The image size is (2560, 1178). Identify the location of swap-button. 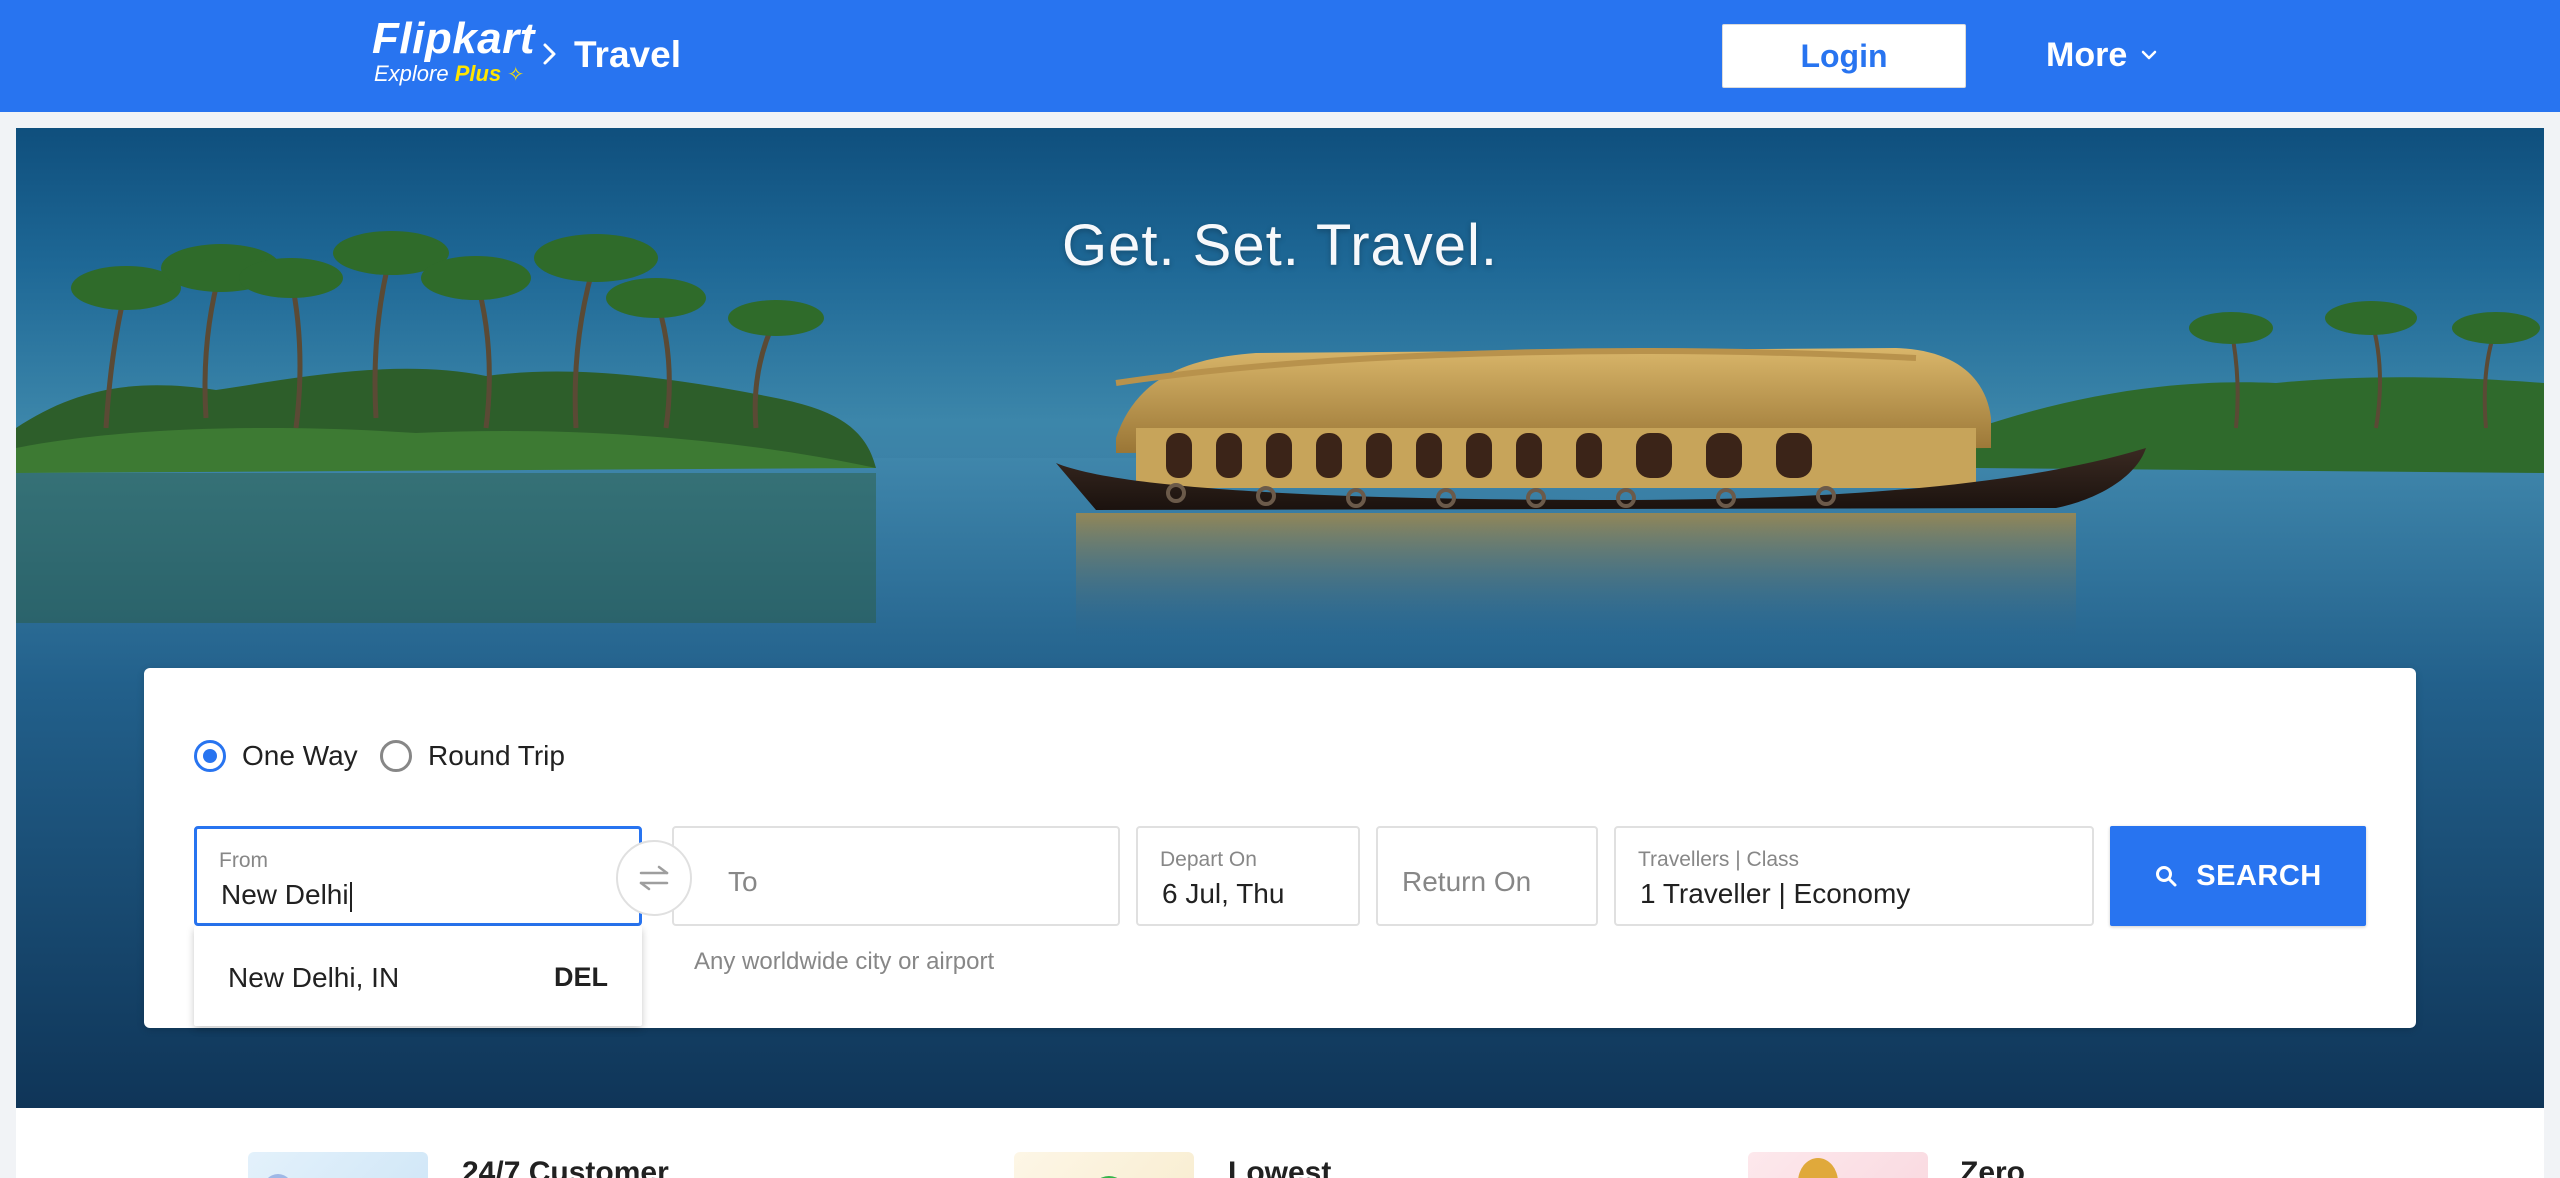
(654, 878).